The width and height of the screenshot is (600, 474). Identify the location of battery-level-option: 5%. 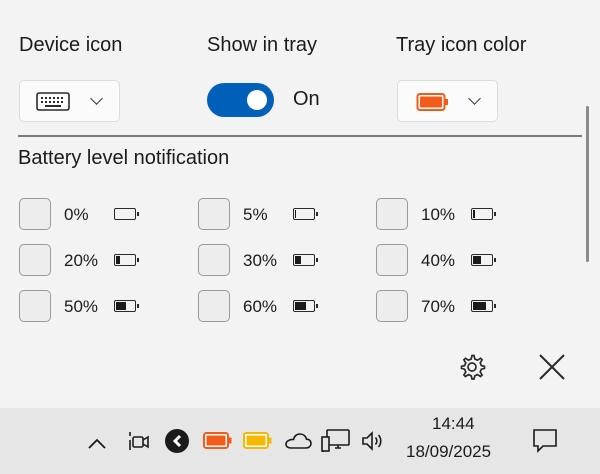
(273, 216).